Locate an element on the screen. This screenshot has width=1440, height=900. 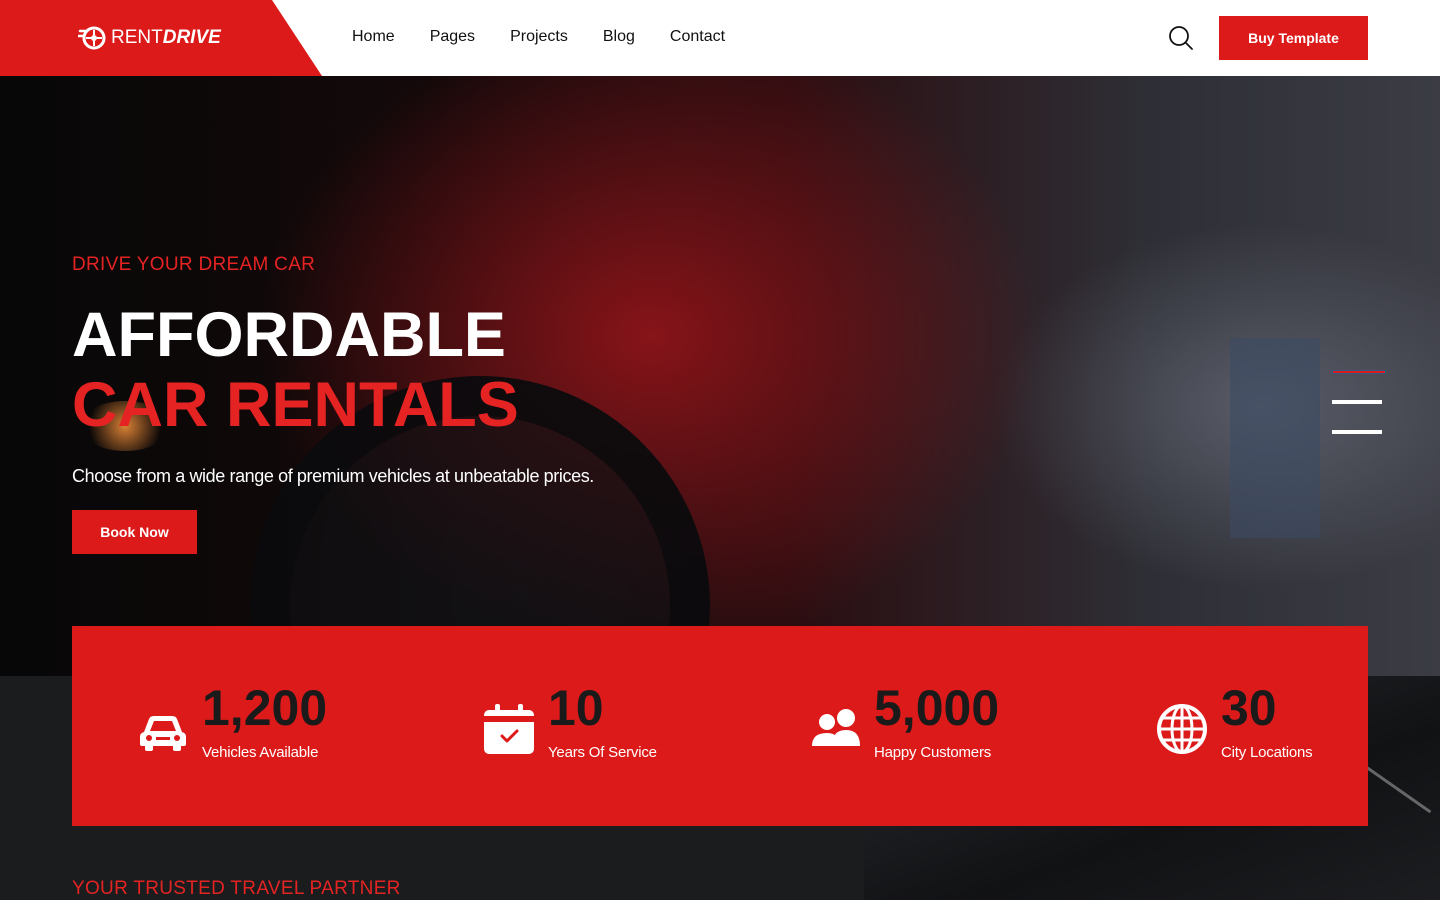
book-now-button: Book Now is located at coordinates (134, 532).